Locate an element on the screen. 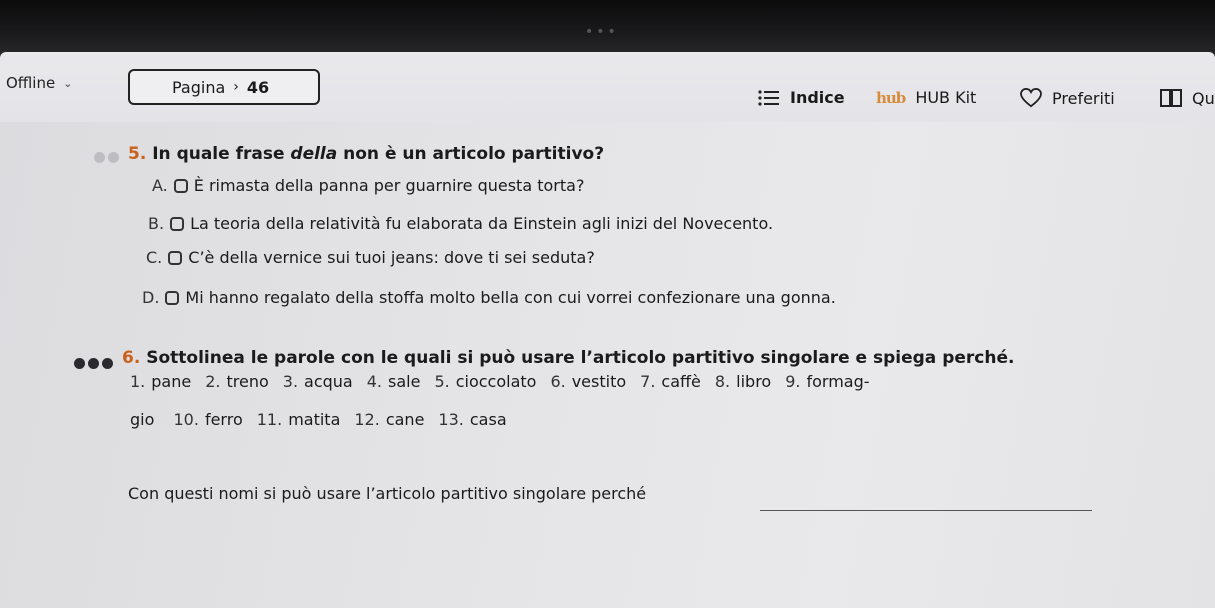  exercise-5-question-italic: della is located at coordinates (314, 154).